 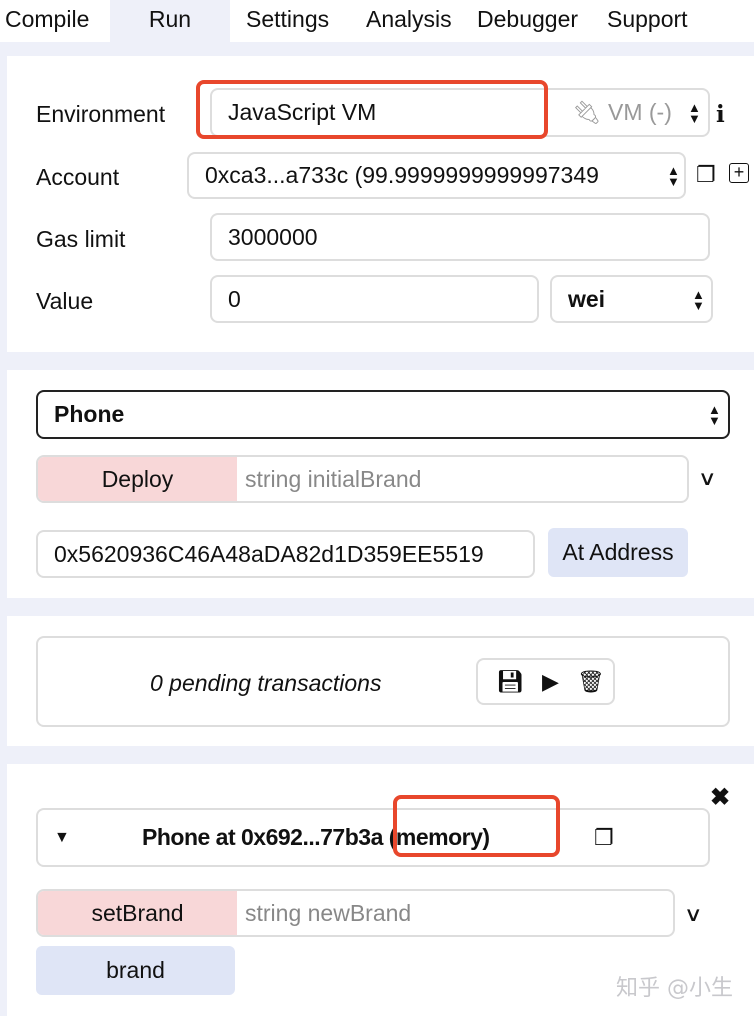 I want to click on brand-button: brand, so click(x=135, y=970).